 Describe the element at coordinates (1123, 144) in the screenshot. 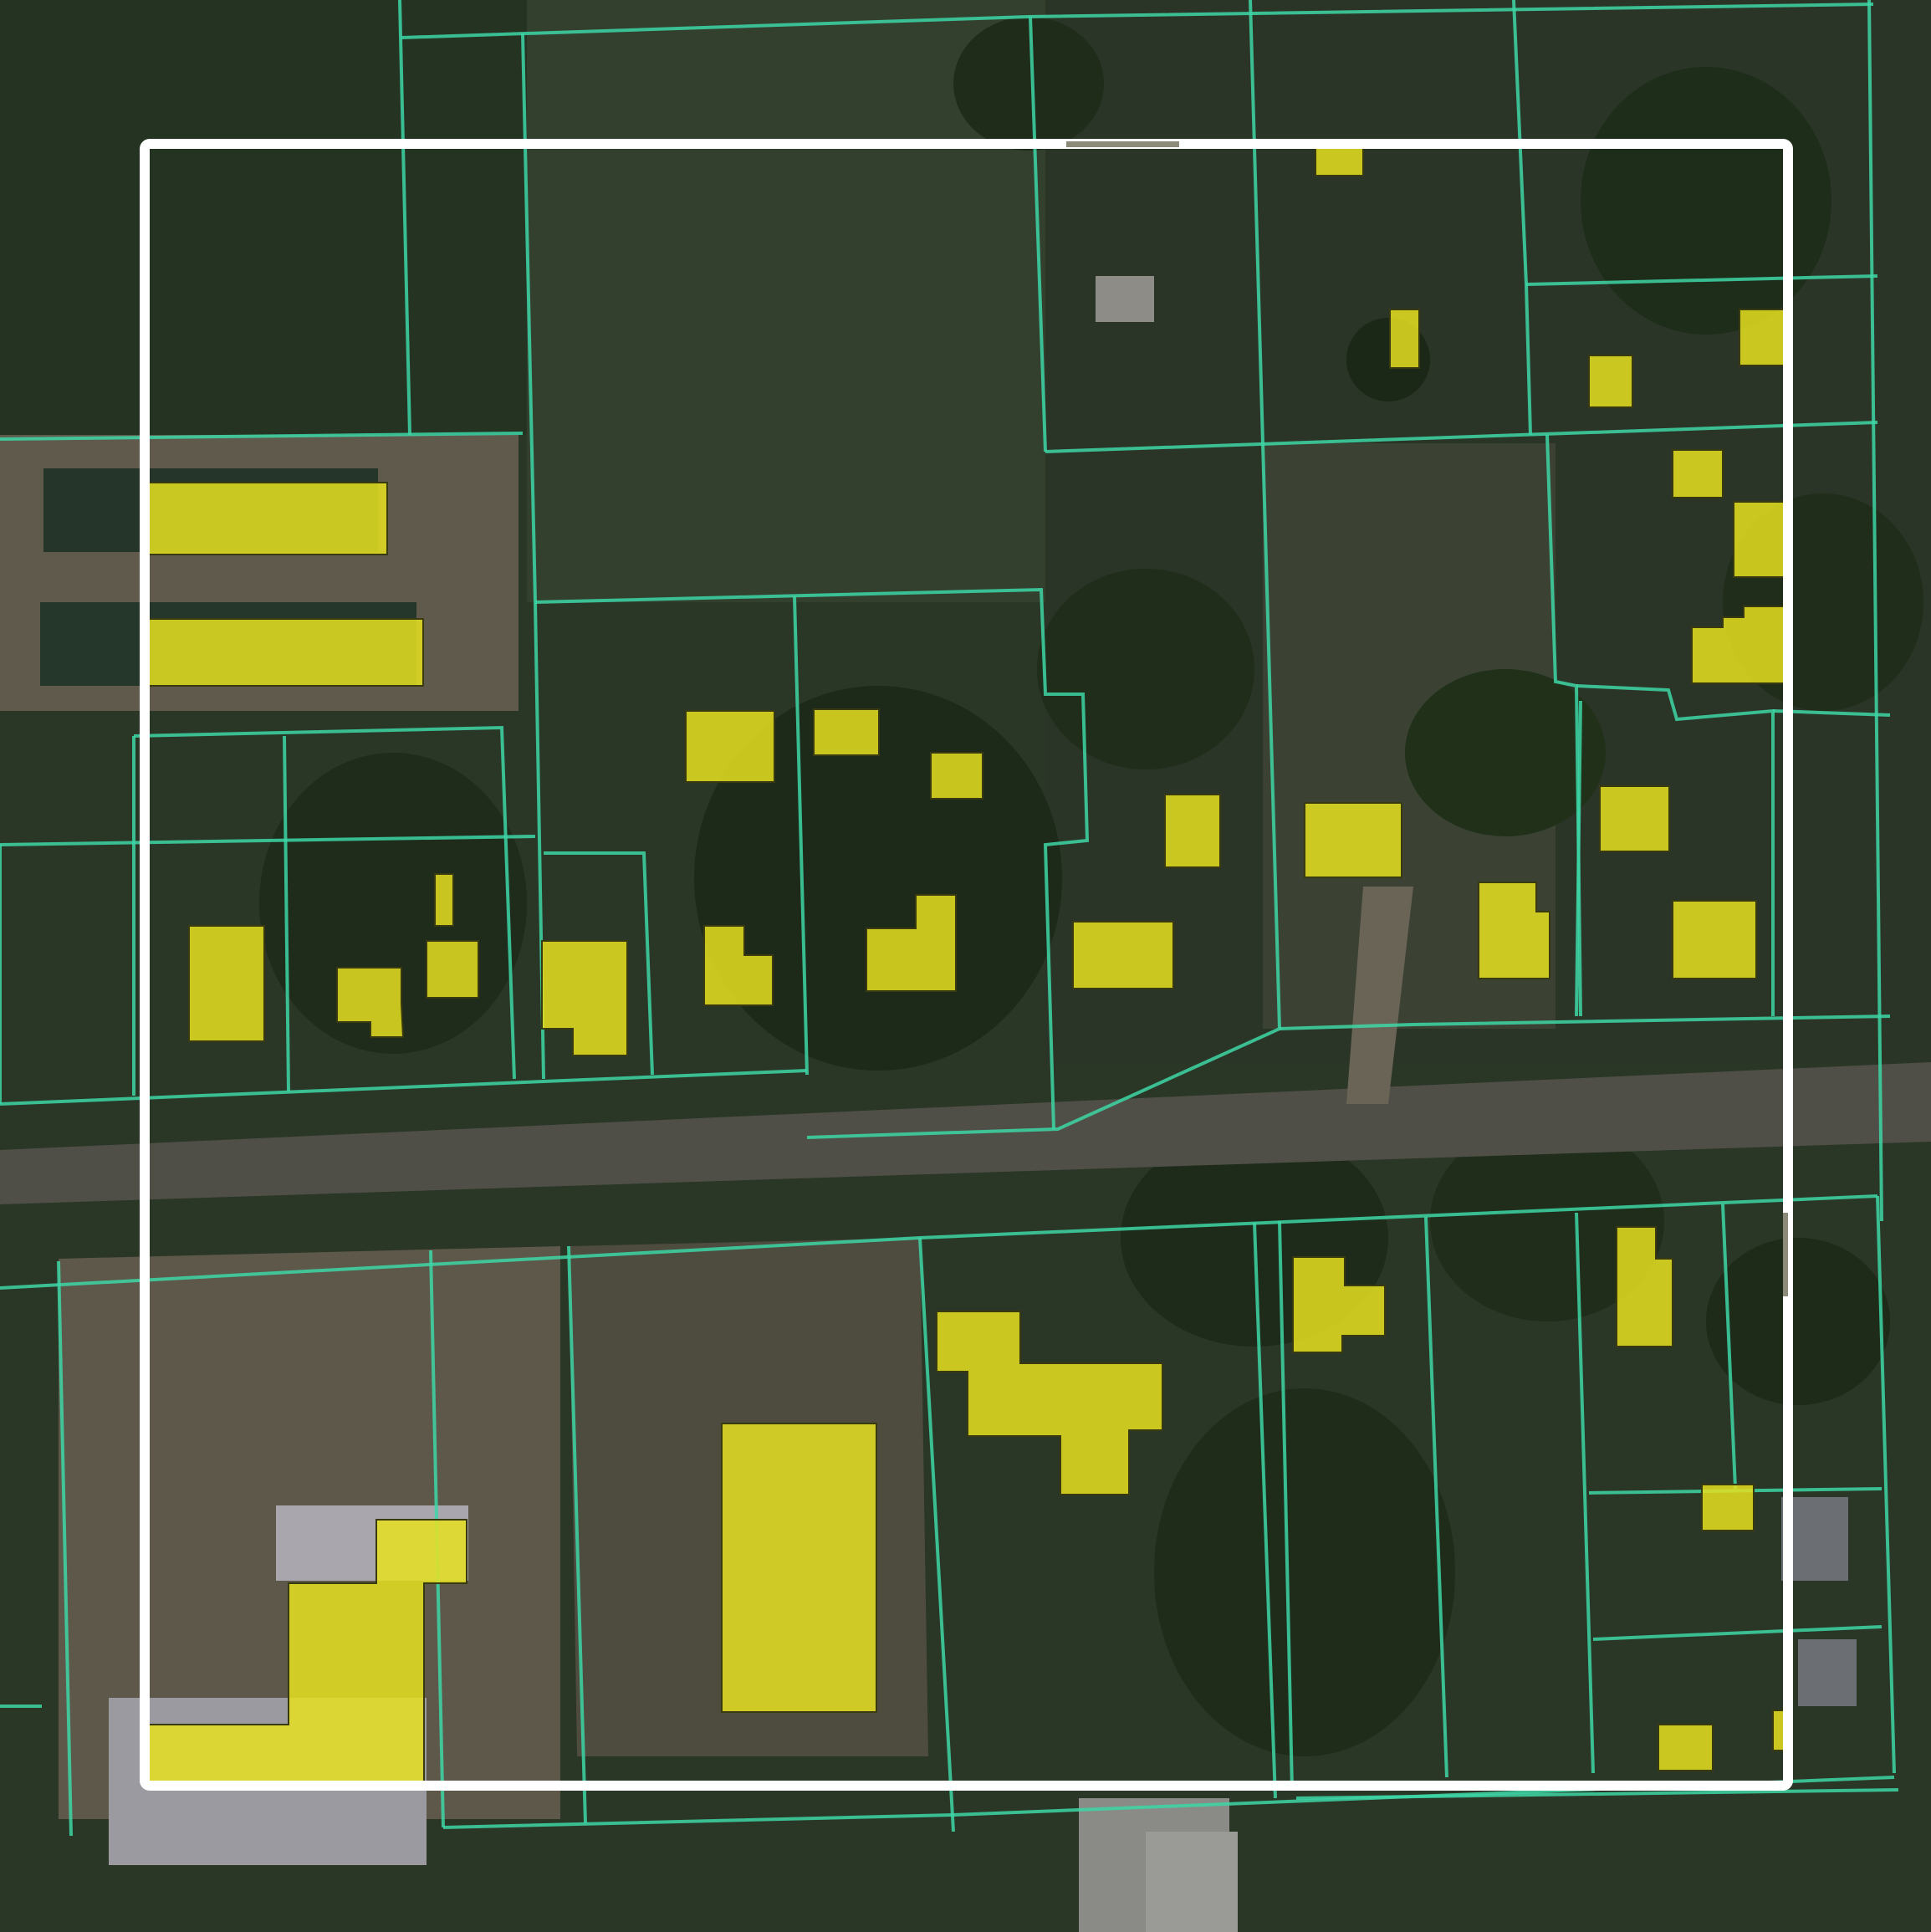

I see `selection-handle-top` at that location.